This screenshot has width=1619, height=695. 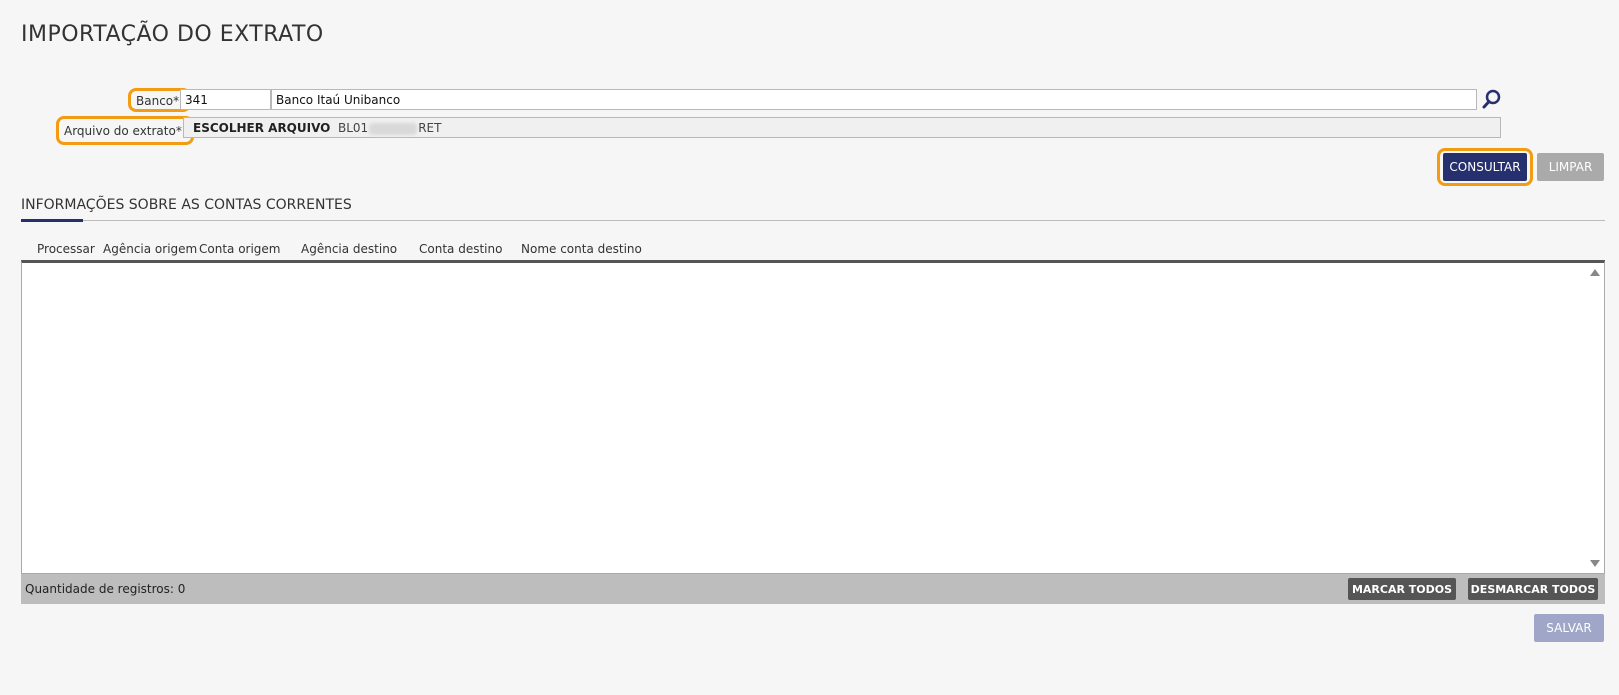 I want to click on column-processar: Processar, so click(x=66, y=249).